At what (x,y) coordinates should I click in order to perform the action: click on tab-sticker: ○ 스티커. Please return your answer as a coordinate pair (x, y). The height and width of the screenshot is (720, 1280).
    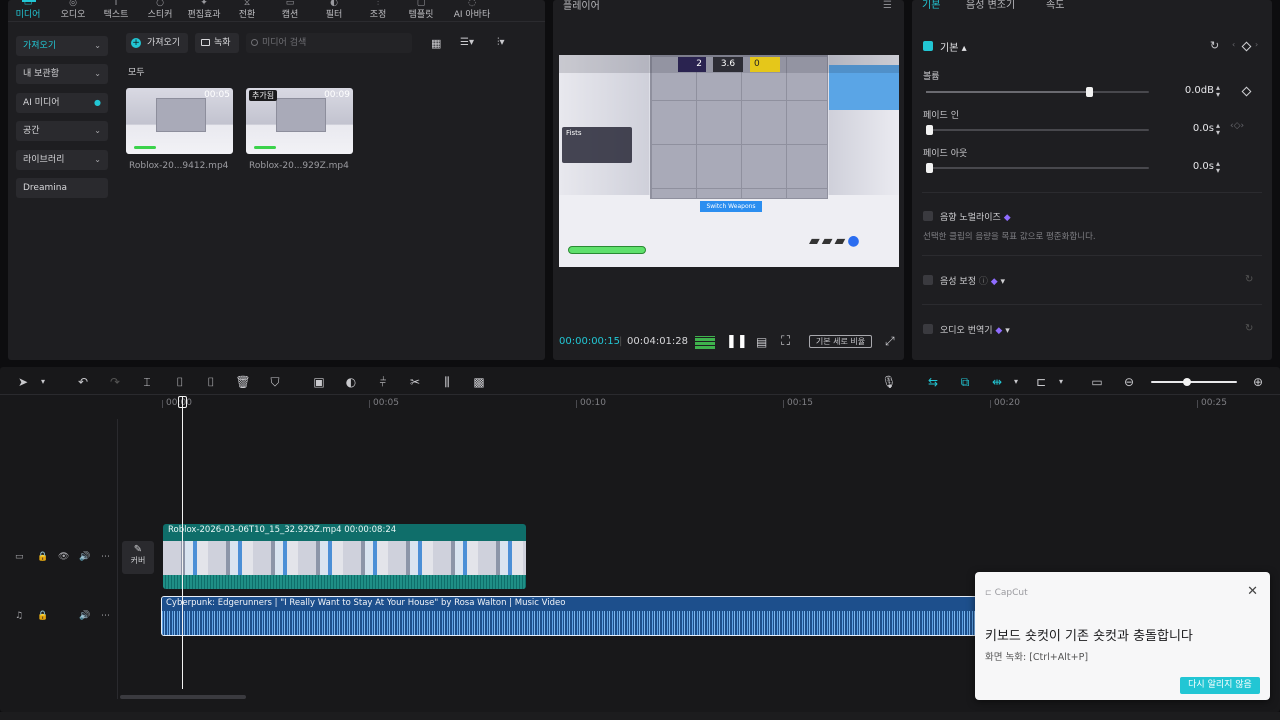
    Looking at the image, I should click on (160, 10).